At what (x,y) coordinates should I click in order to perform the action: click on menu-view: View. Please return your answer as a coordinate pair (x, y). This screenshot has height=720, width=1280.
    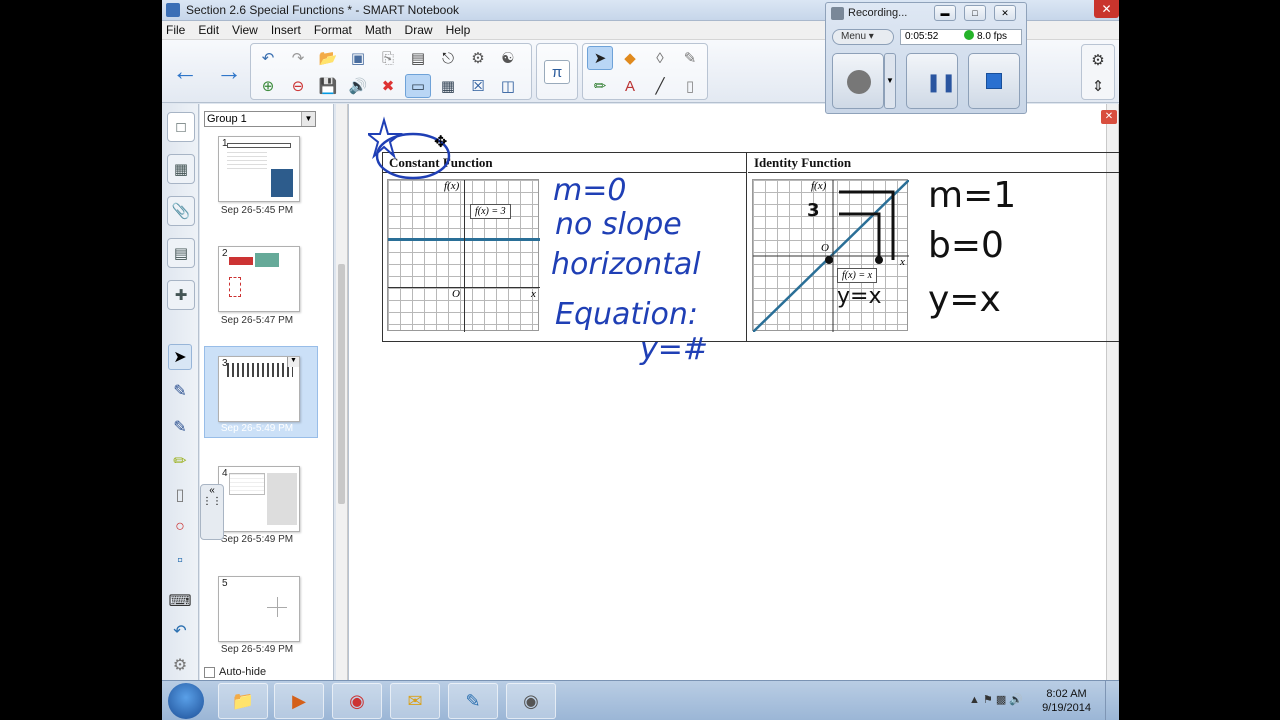
    Looking at the image, I should click on (245, 30).